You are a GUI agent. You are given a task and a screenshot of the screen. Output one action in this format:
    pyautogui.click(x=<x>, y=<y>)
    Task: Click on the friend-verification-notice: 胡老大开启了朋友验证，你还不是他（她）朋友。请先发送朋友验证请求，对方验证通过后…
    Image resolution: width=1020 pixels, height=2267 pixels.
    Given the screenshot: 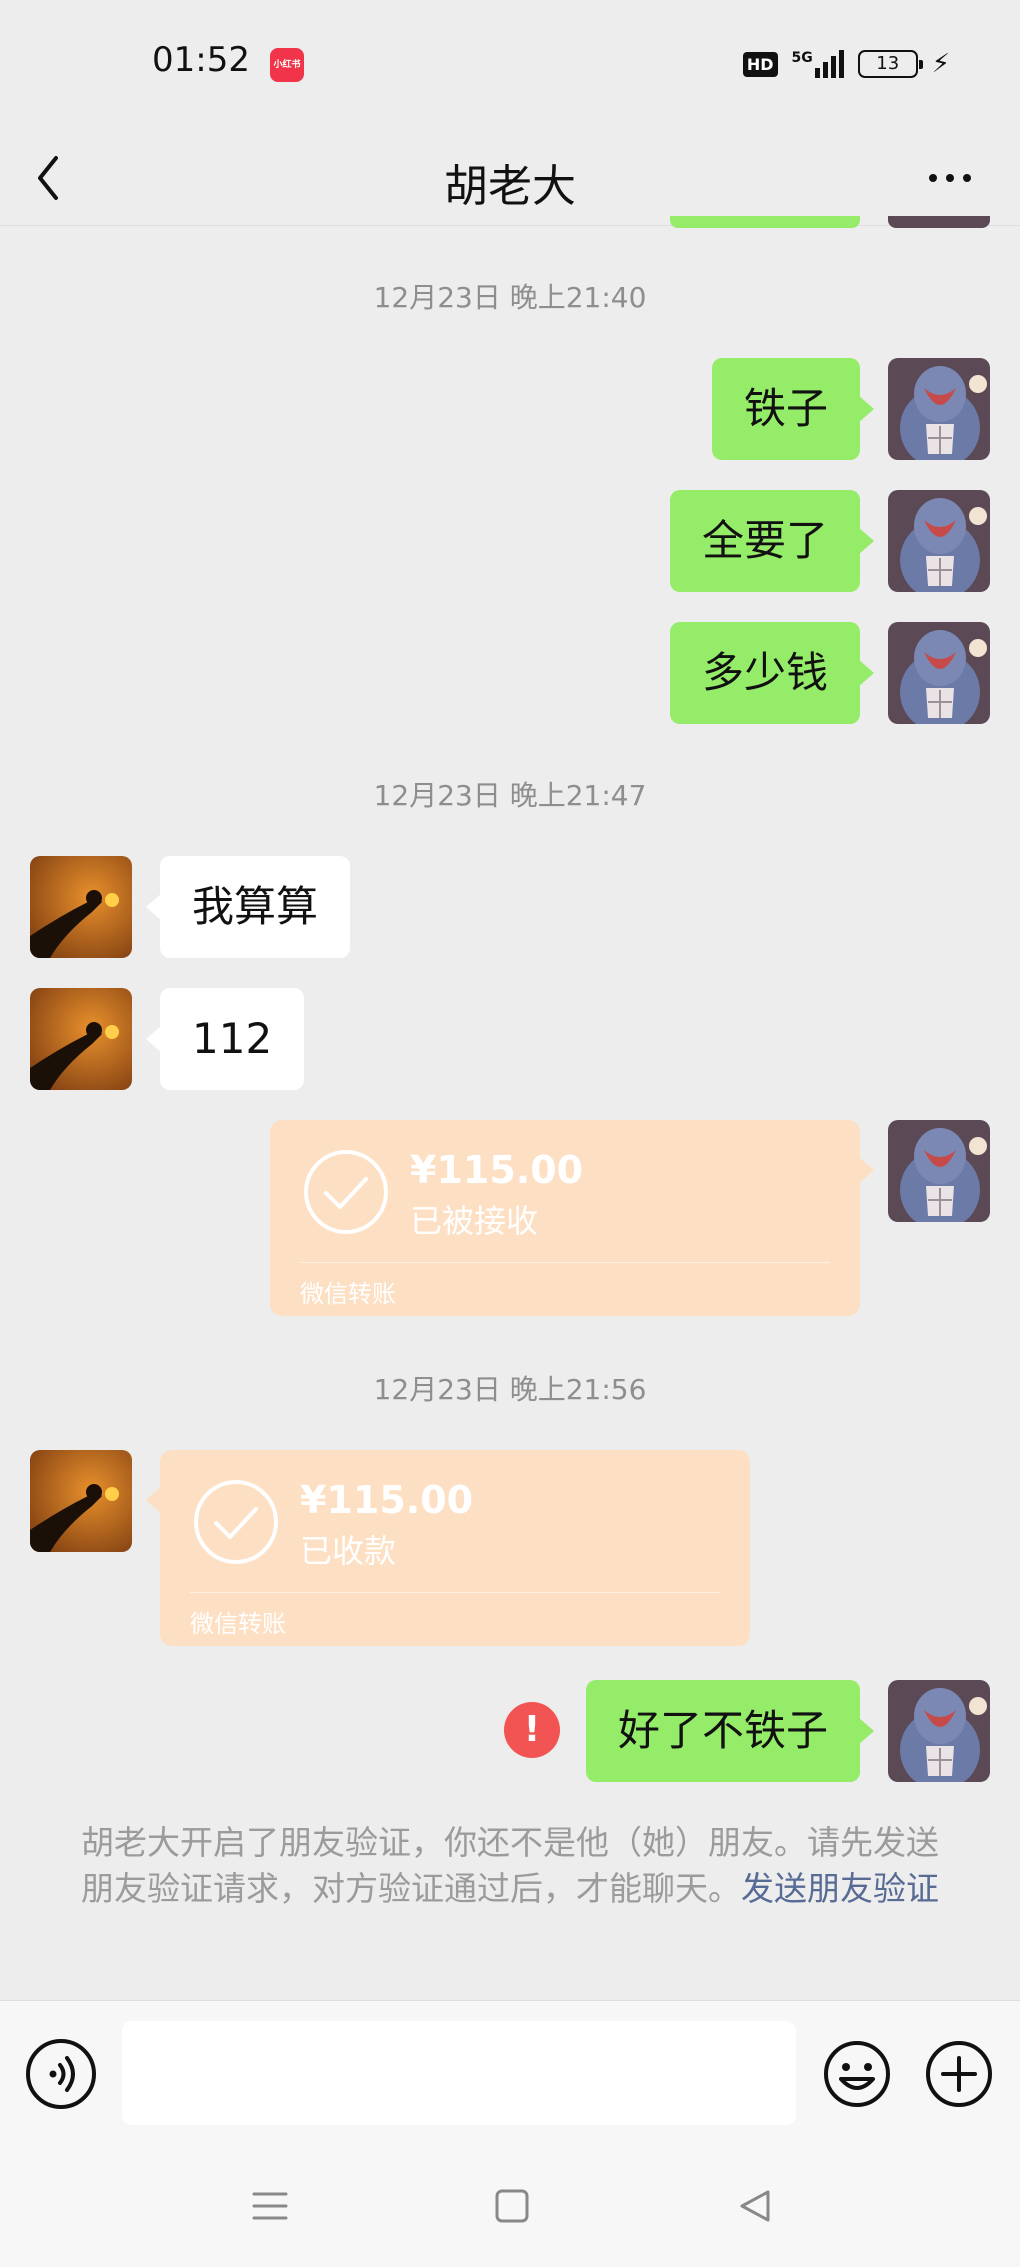 What is the action you would take?
    pyautogui.click(x=510, y=1866)
    